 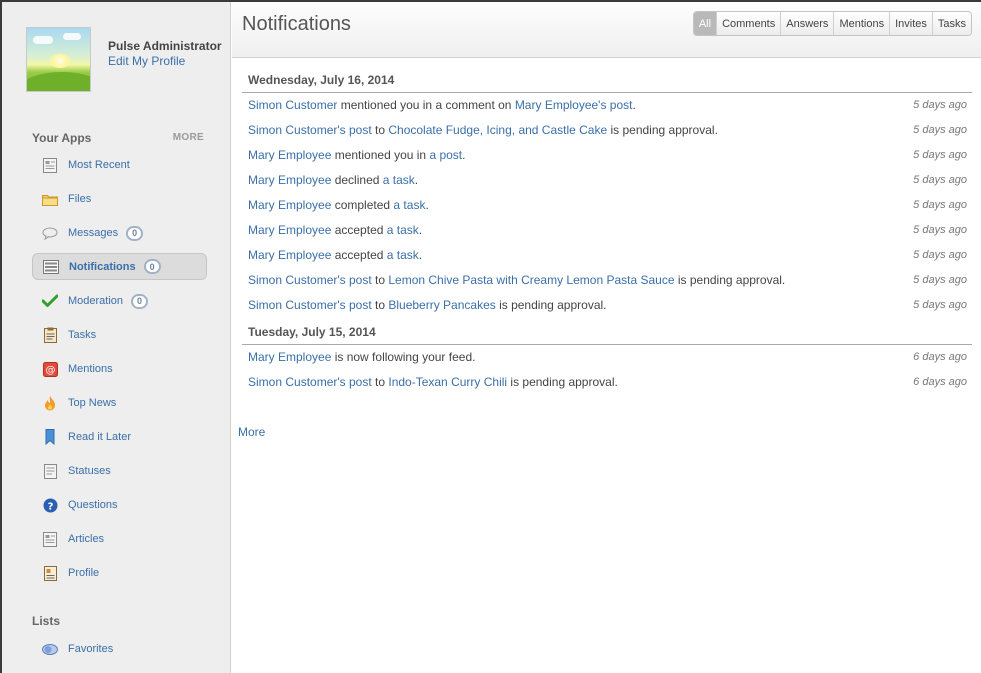 I want to click on notification-text: mentioned you in a comment on, so click(x=426, y=105).